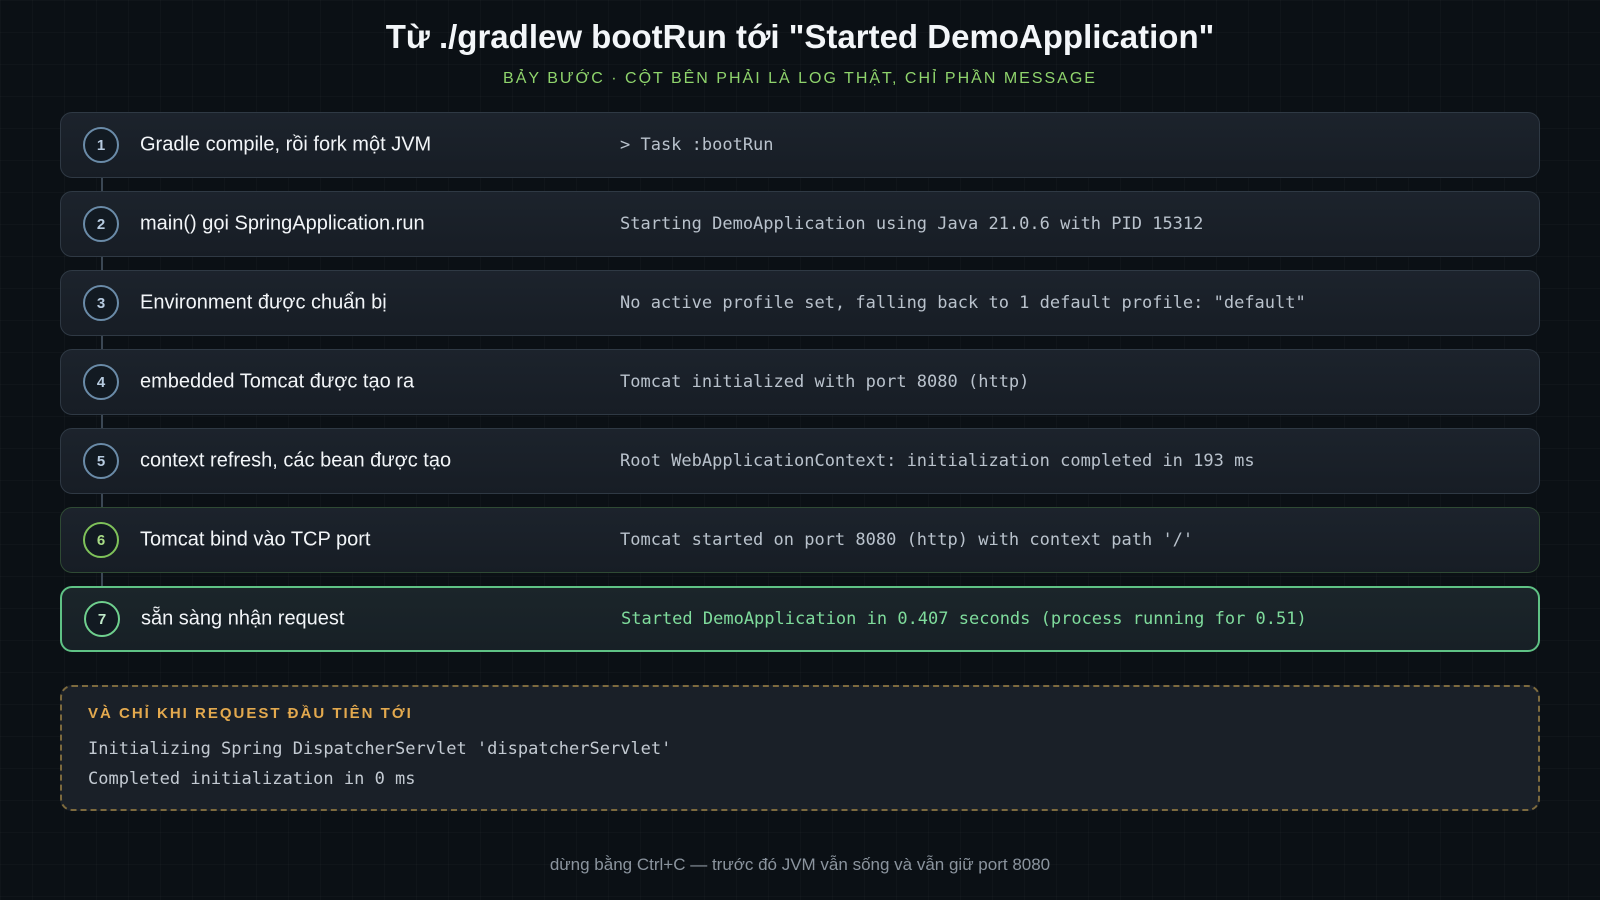  What do you see at coordinates (277, 381) in the screenshot?
I see `step-label: embedded Tomcat được tạo ra` at bounding box center [277, 381].